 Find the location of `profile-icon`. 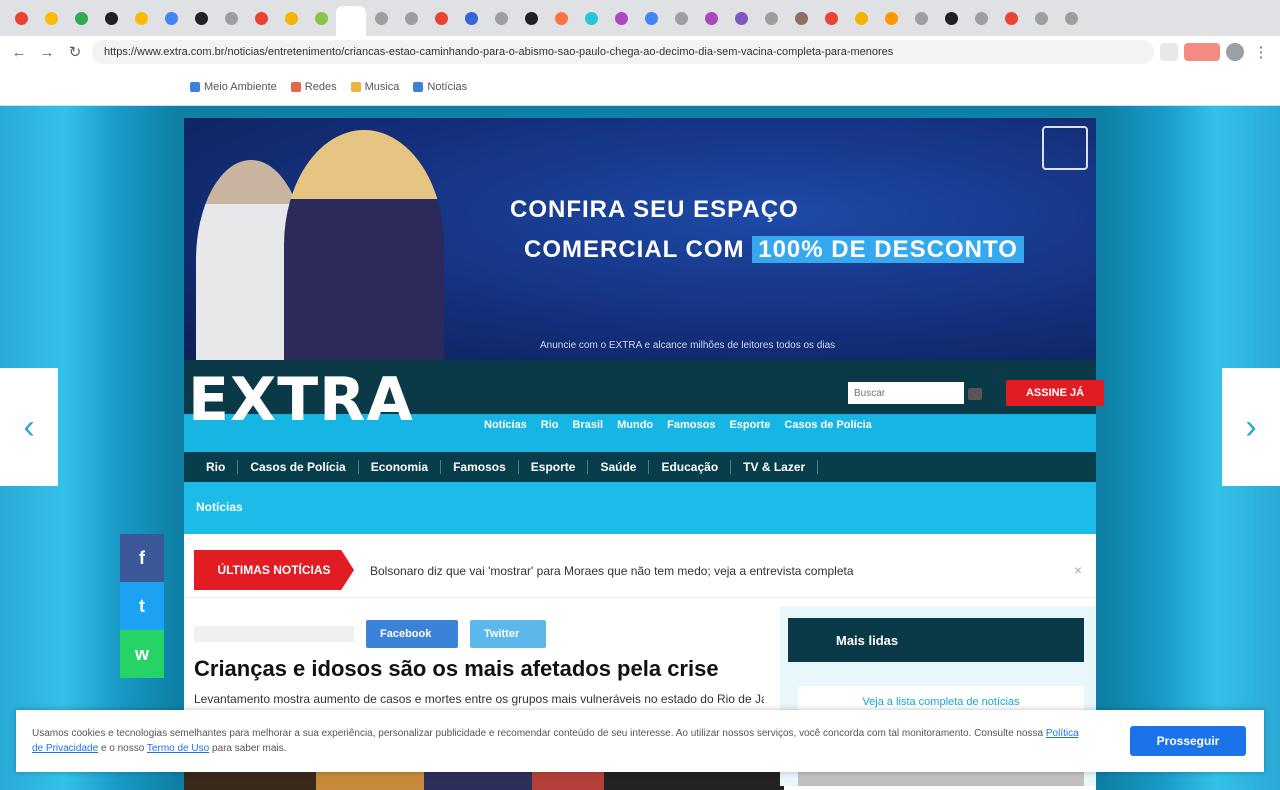

profile-icon is located at coordinates (1235, 52).